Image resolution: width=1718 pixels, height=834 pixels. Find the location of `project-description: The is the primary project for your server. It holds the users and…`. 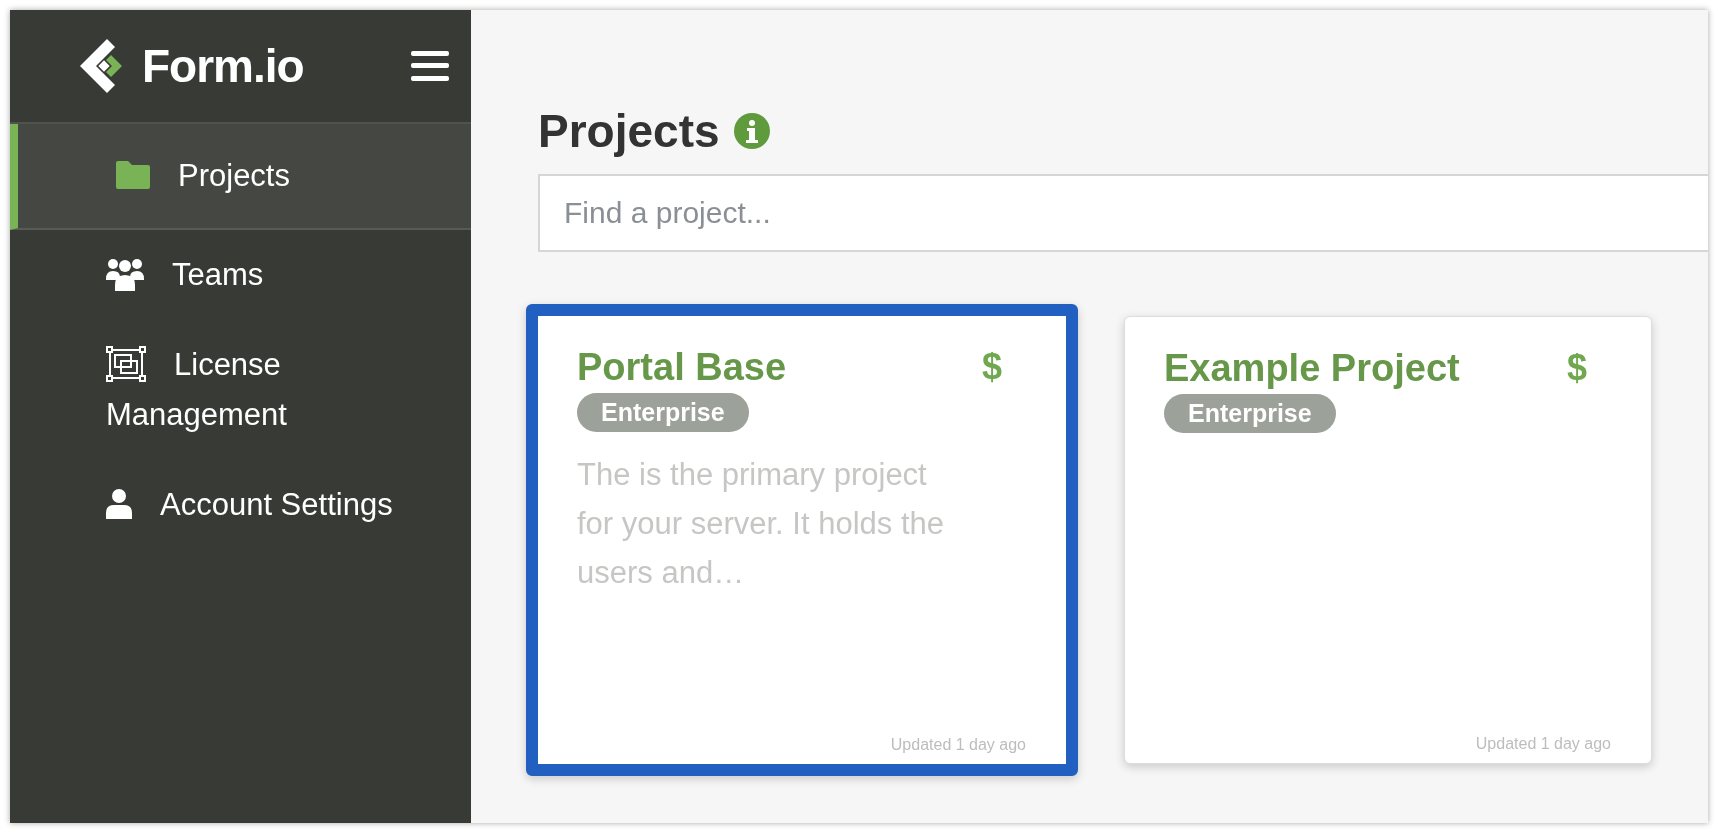

project-description: The is the primary project for your server. It holds the users and… is located at coordinates (761, 524).